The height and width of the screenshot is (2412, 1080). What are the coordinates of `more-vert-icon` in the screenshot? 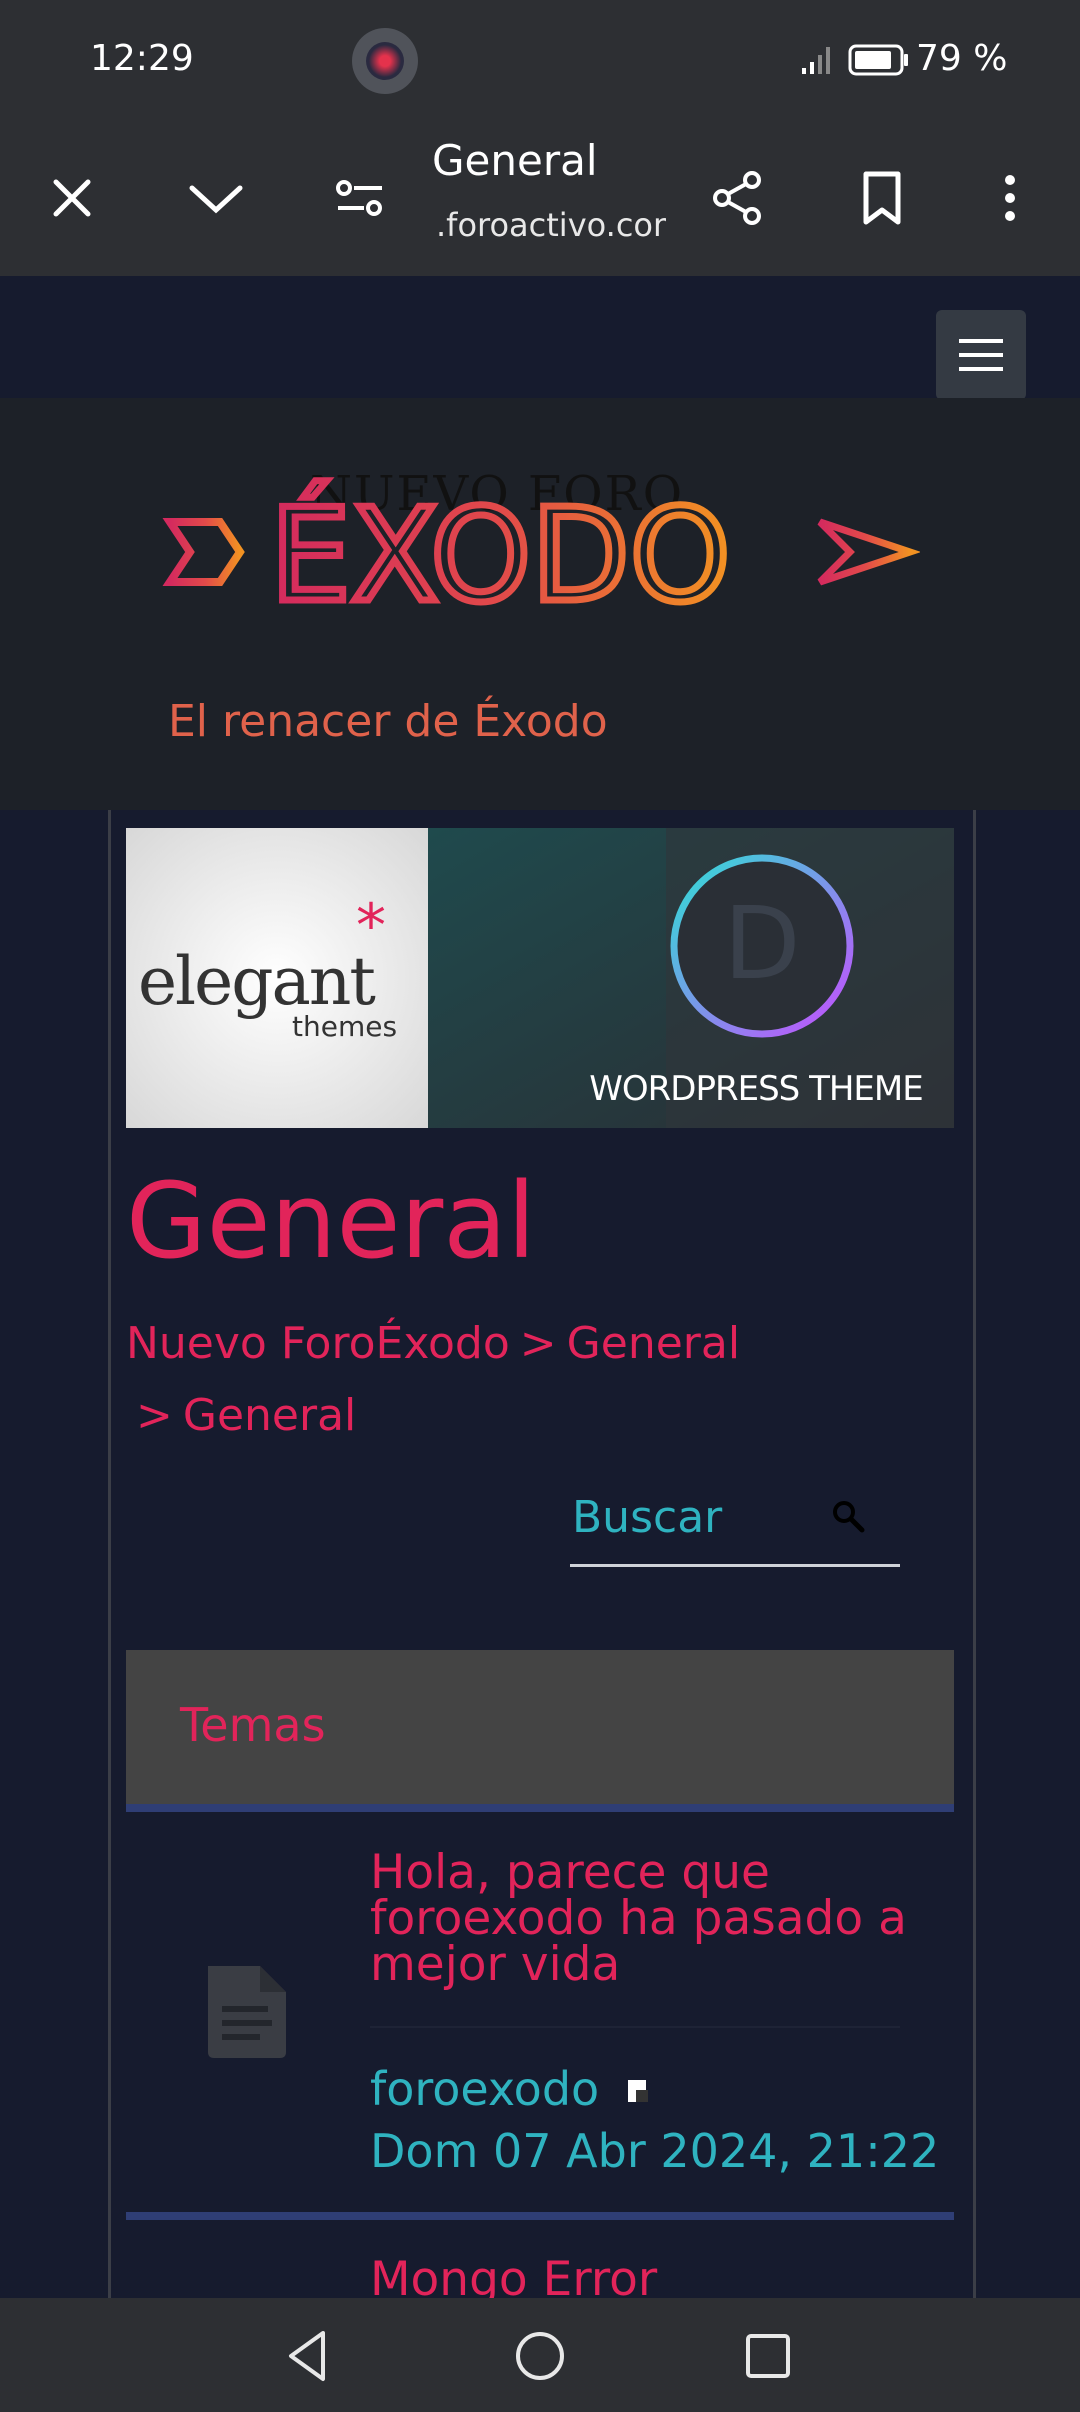 It's located at (1010, 198).